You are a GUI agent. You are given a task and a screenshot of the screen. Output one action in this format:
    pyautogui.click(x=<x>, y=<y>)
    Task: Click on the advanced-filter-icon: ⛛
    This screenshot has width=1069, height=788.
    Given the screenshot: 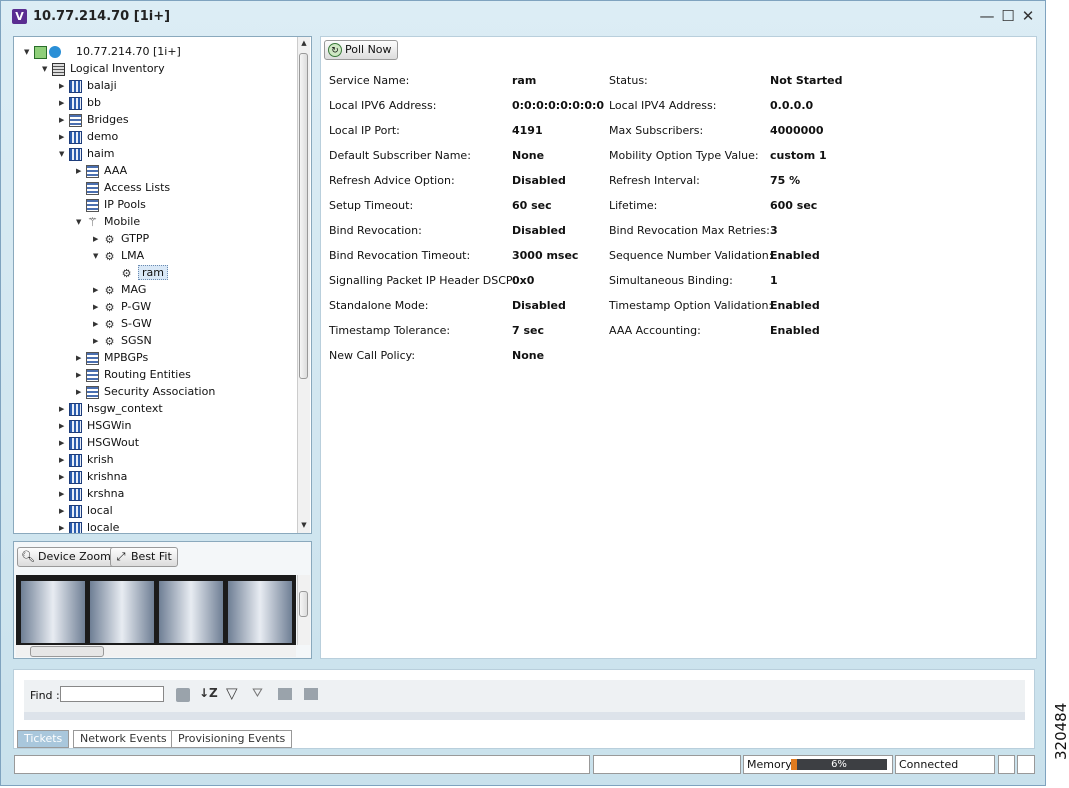 What is the action you would take?
    pyautogui.click(x=257, y=693)
    